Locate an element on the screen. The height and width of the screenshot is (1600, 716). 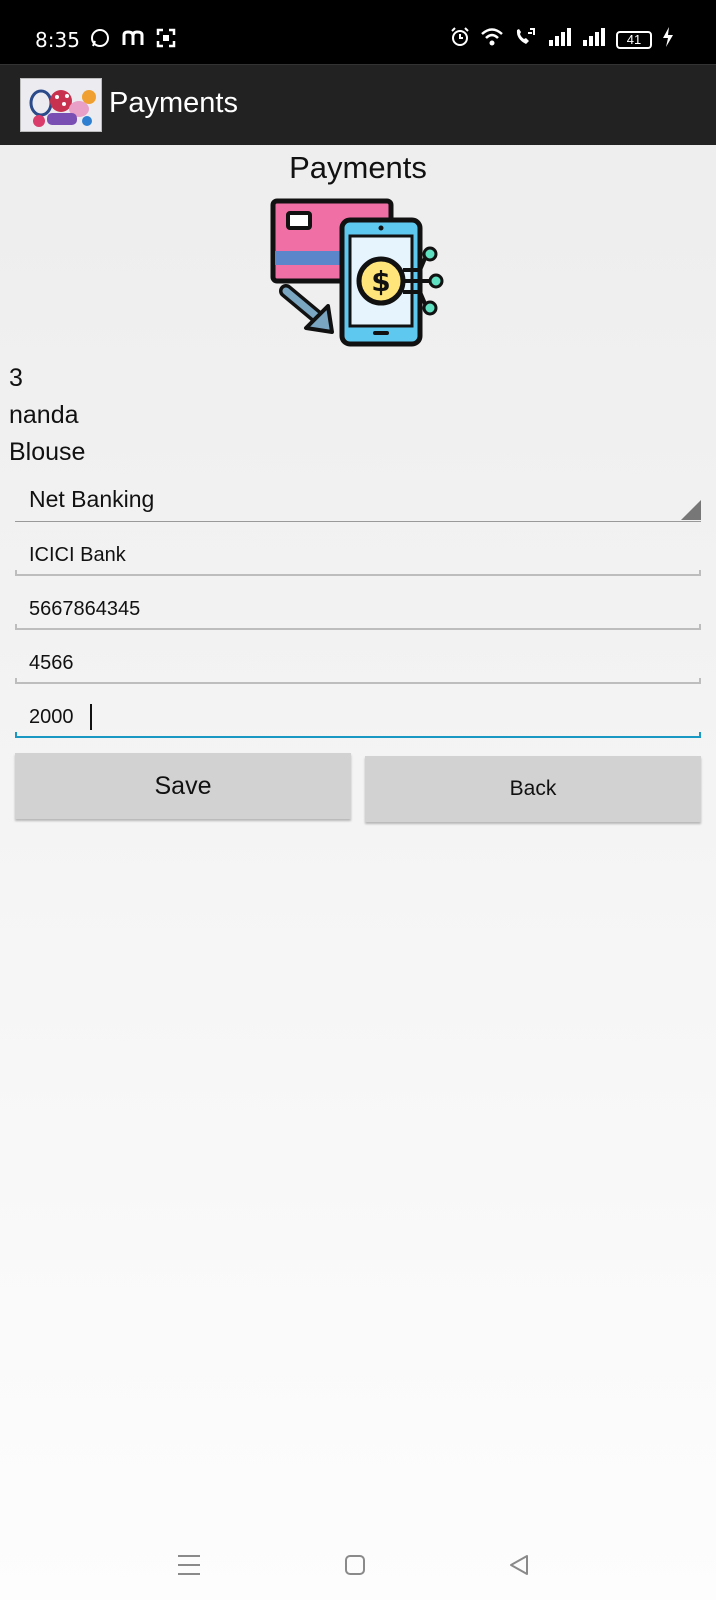
app-logo is located at coordinates (61, 105).